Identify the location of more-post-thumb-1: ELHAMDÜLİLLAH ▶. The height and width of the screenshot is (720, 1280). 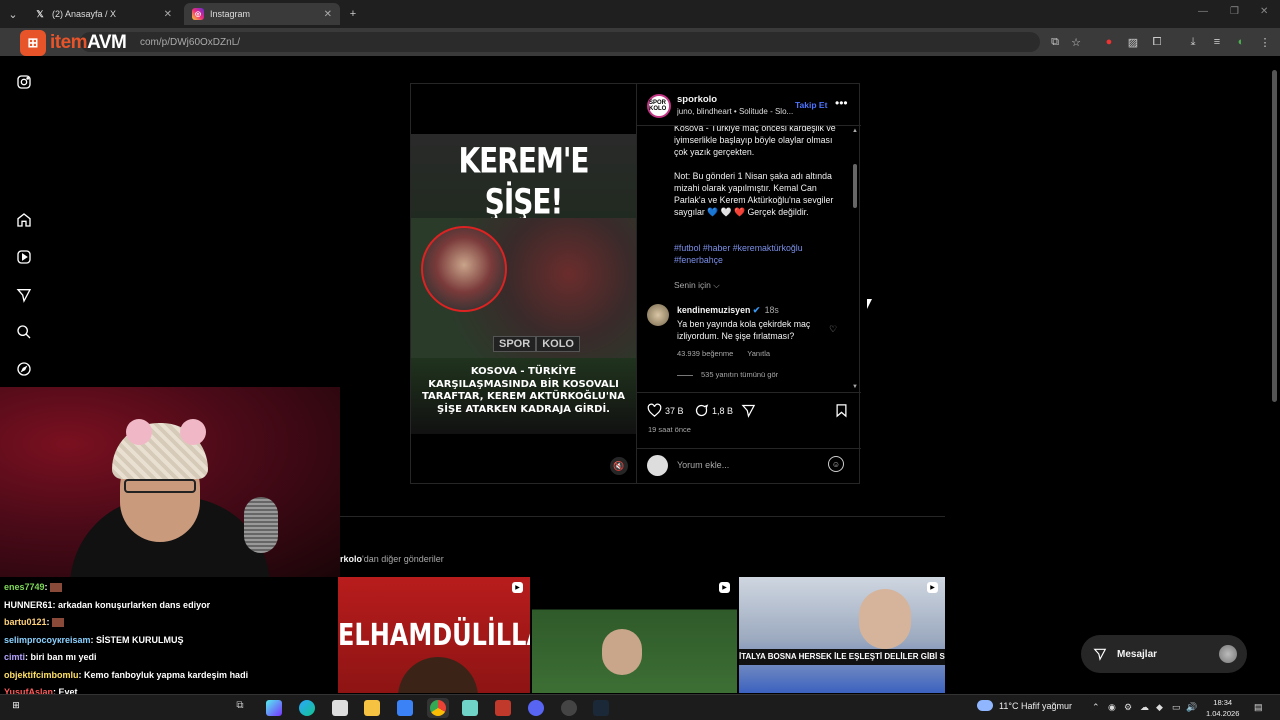
(434, 635).